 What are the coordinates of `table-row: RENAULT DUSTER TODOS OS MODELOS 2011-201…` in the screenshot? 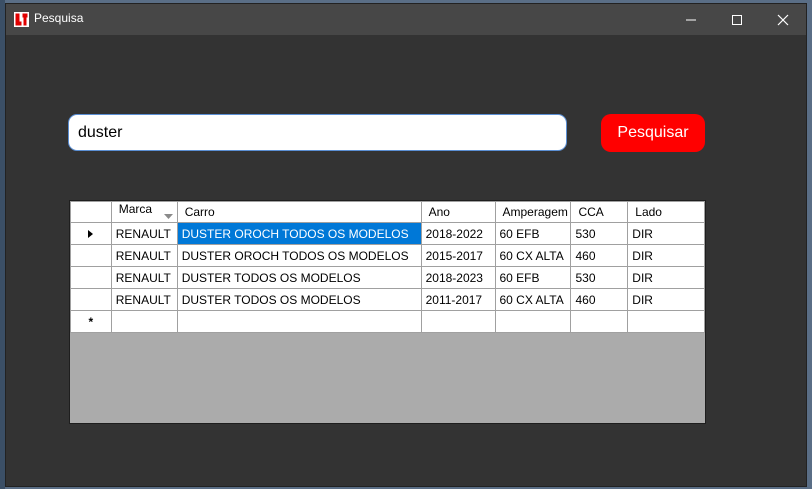 It's located at (387, 299).